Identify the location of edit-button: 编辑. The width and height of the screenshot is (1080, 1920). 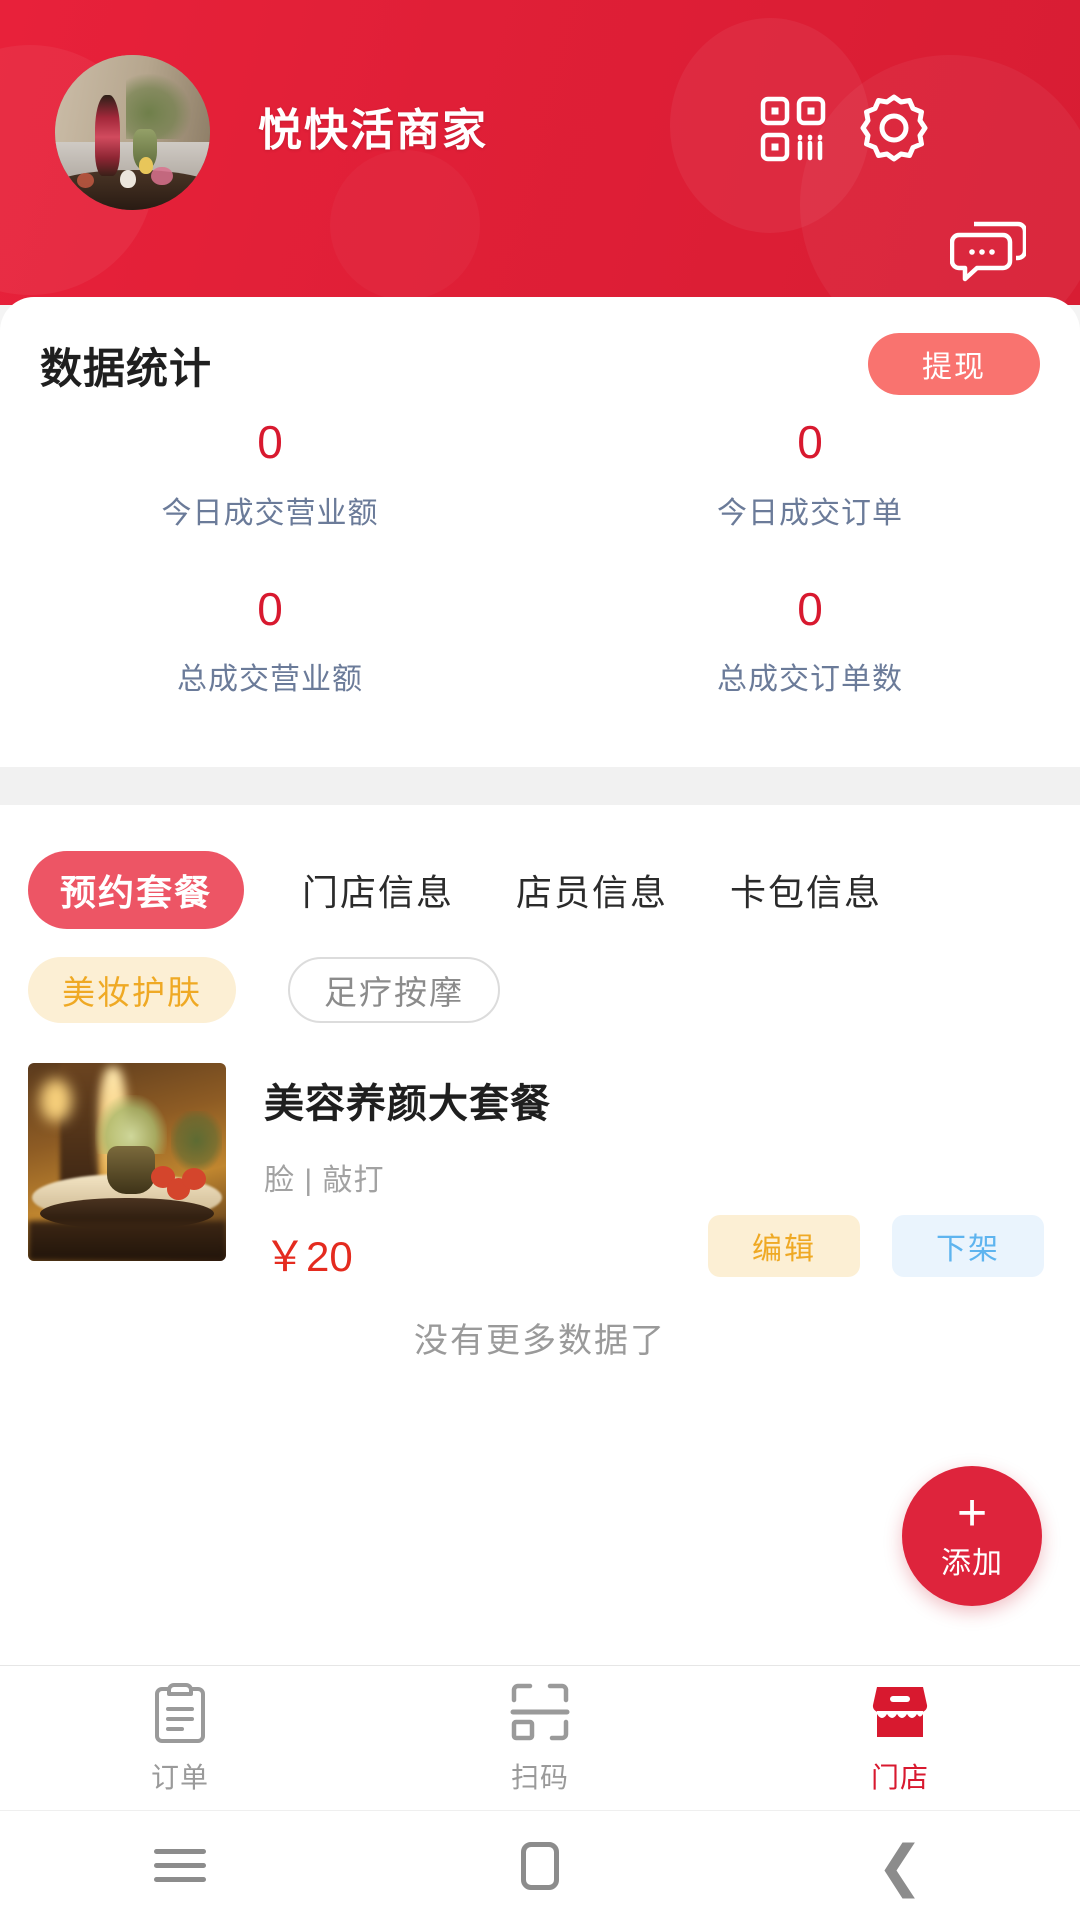
(784, 1246).